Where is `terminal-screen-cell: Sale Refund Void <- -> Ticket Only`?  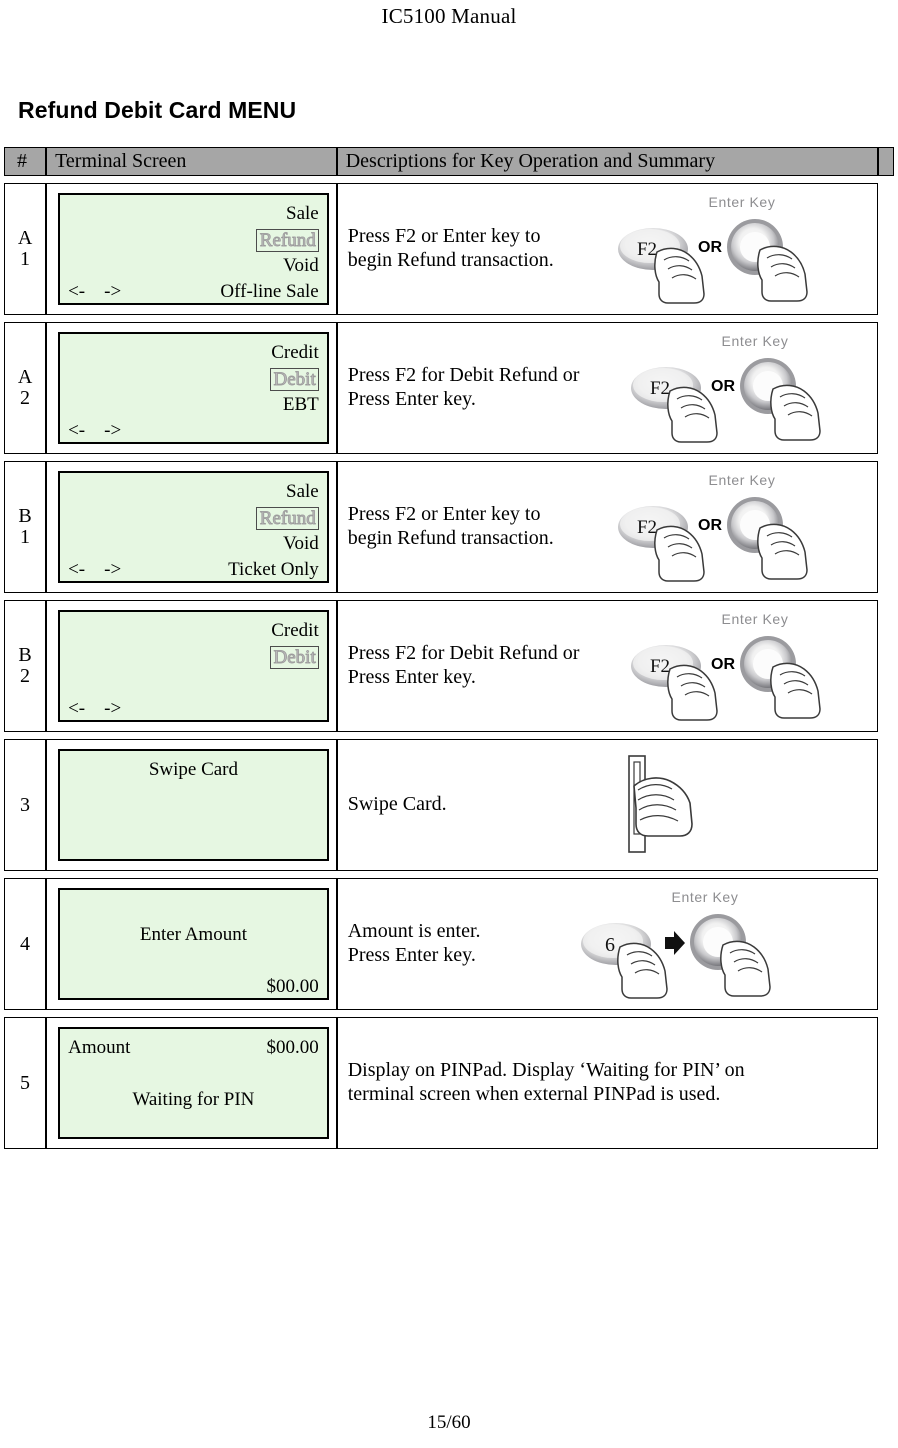
terminal-screen-cell: Sale Refund Void <- -> Ticket Only is located at coordinates (191, 527).